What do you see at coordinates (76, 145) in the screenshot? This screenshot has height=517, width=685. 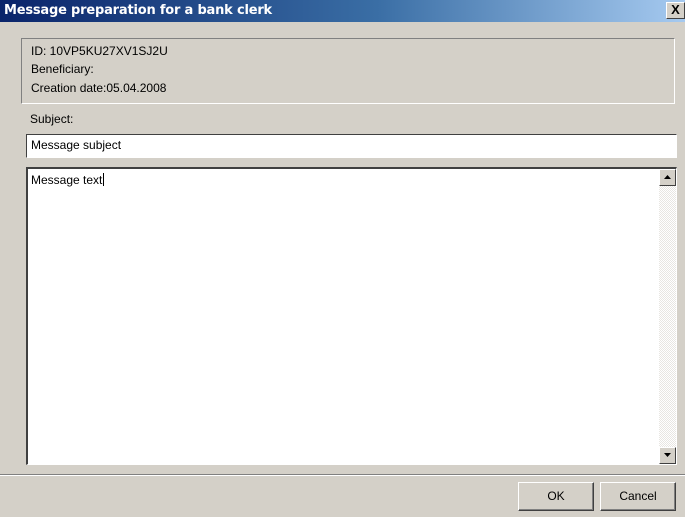 I see `subject-value: Message subject` at bounding box center [76, 145].